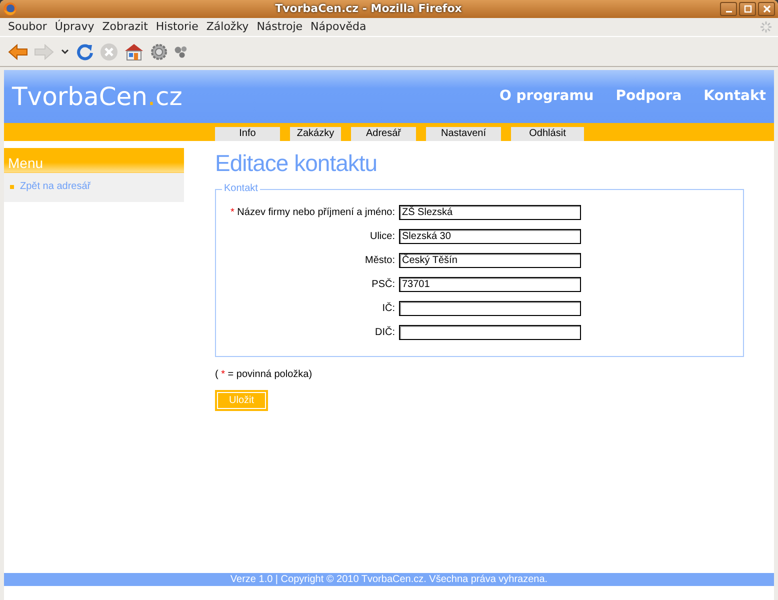 The height and width of the screenshot is (600, 778). What do you see at coordinates (94, 160) in the screenshot?
I see `sidebar-header: Menu` at bounding box center [94, 160].